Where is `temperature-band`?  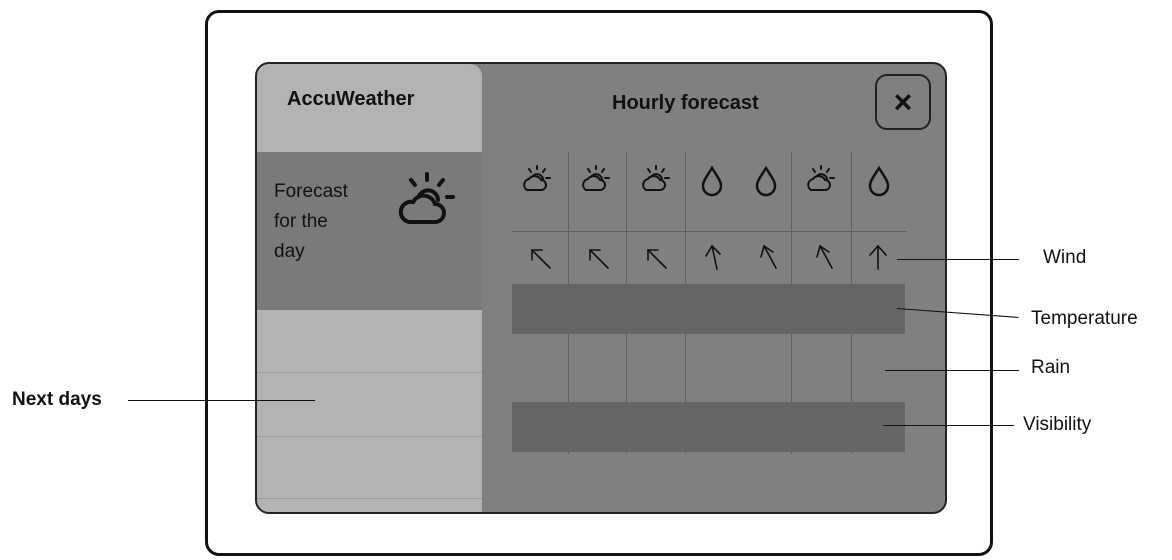
temperature-band is located at coordinates (708, 309).